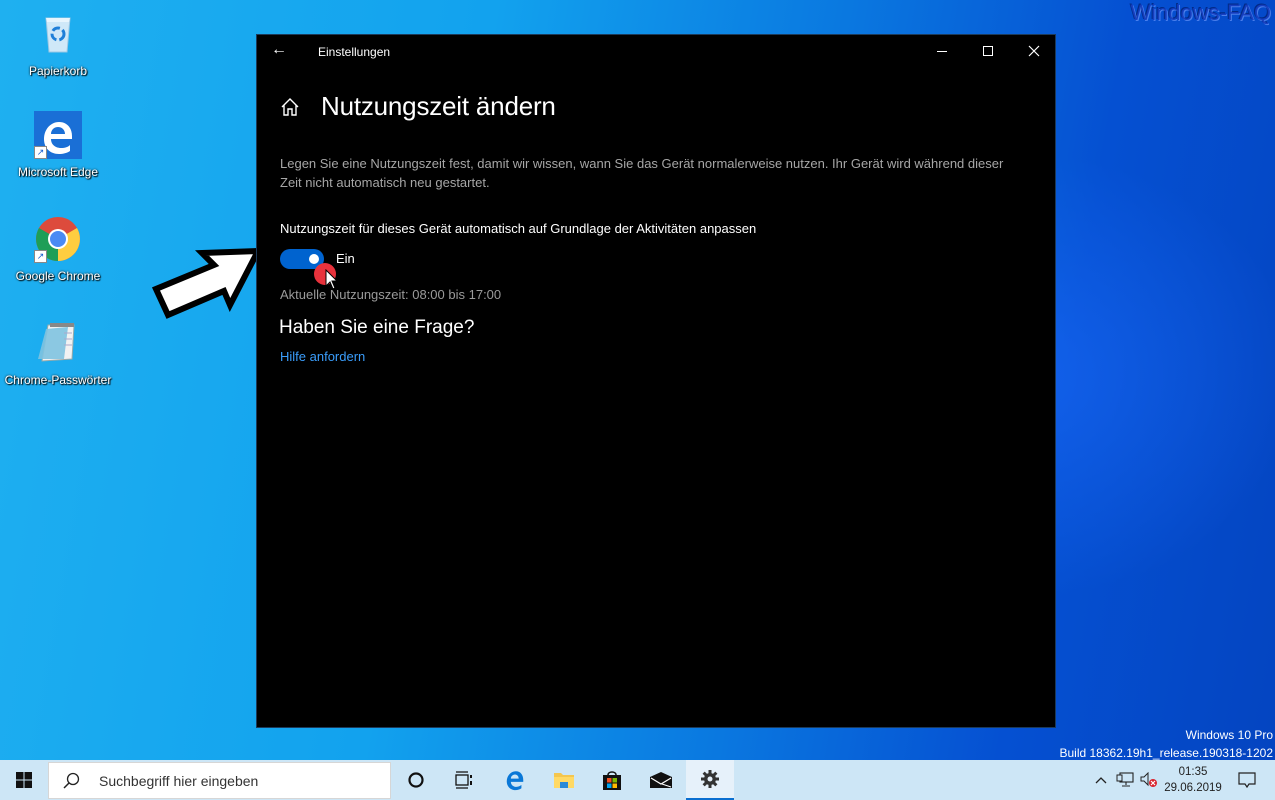  Describe the element at coordinates (322, 356) in the screenshot. I see `get-help-link: Hilfe anfordern` at that location.